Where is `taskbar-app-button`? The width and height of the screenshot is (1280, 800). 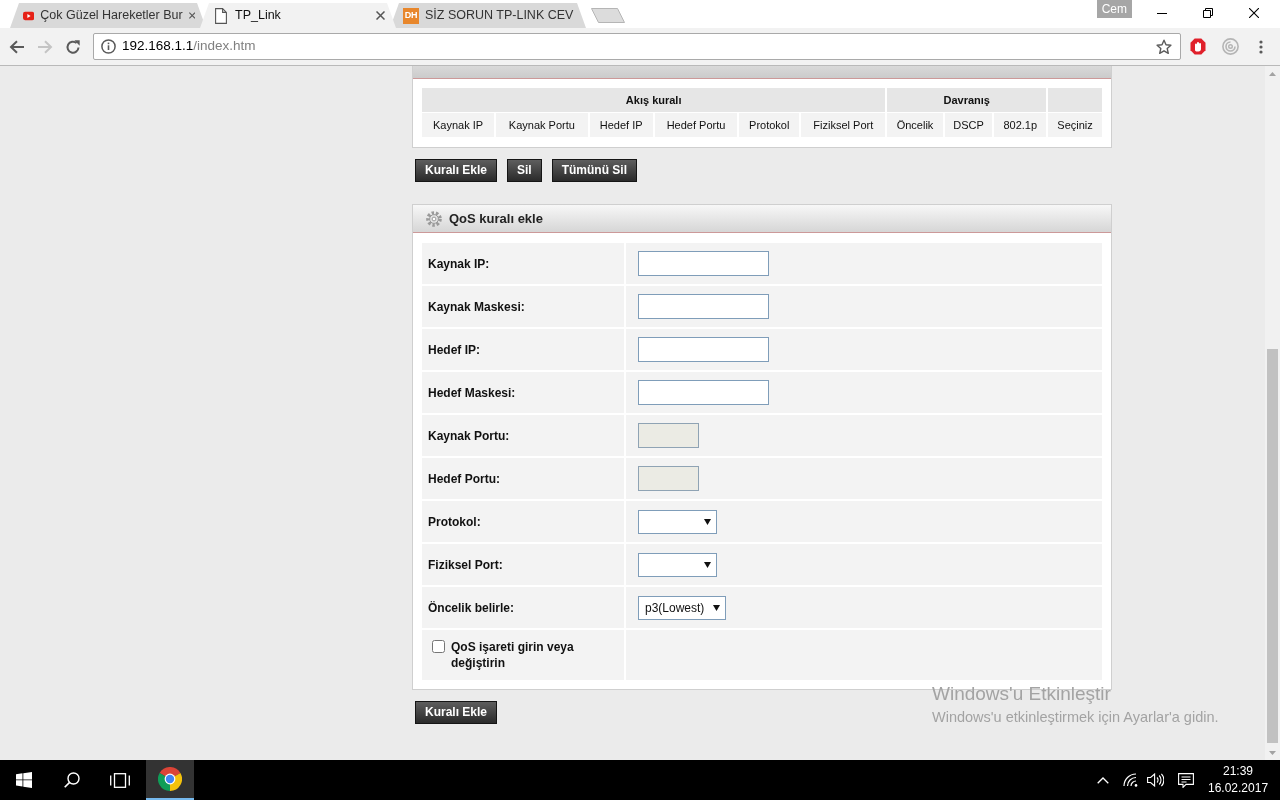 taskbar-app-button is located at coordinates (170, 780).